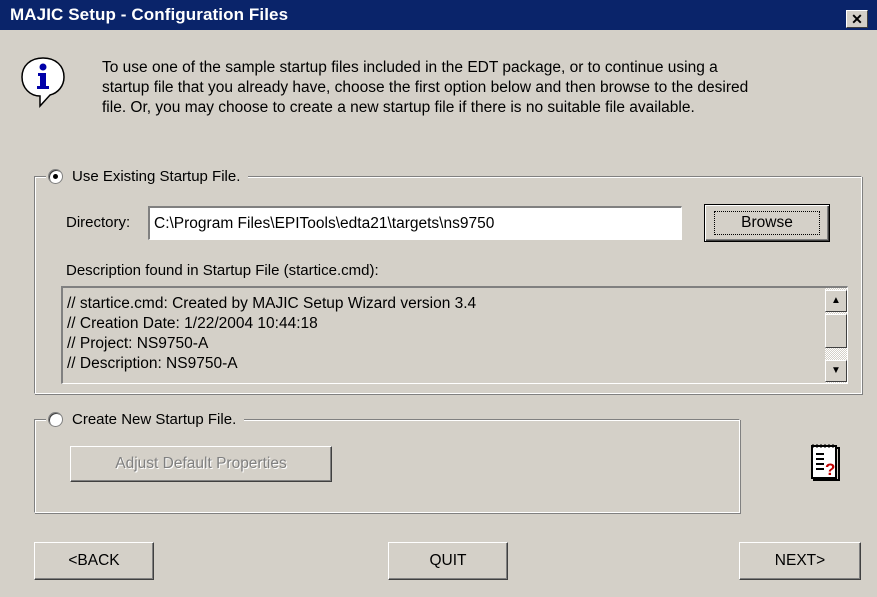 Image resolution: width=877 pixels, height=597 pixels. Describe the element at coordinates (154, 419) in the screenshot. I see `create-new-label: Create New Startup File.` at that location.